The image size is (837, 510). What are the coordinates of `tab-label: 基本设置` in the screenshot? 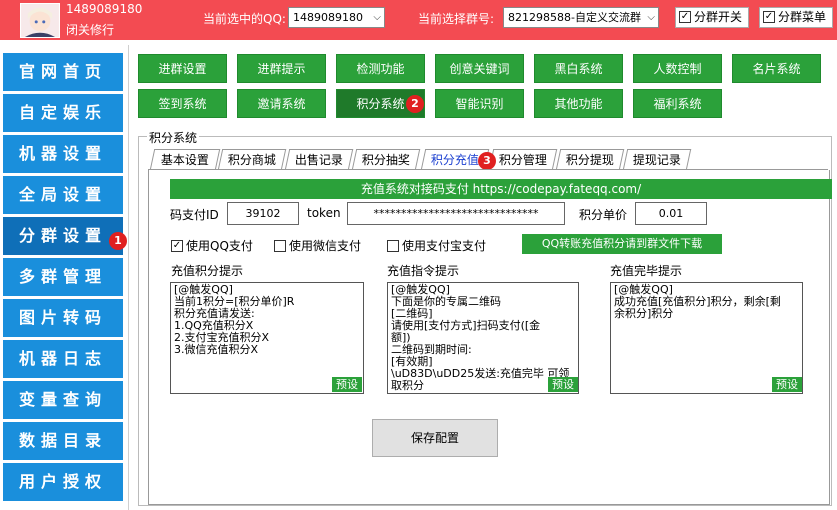 It's located at (184, 160).